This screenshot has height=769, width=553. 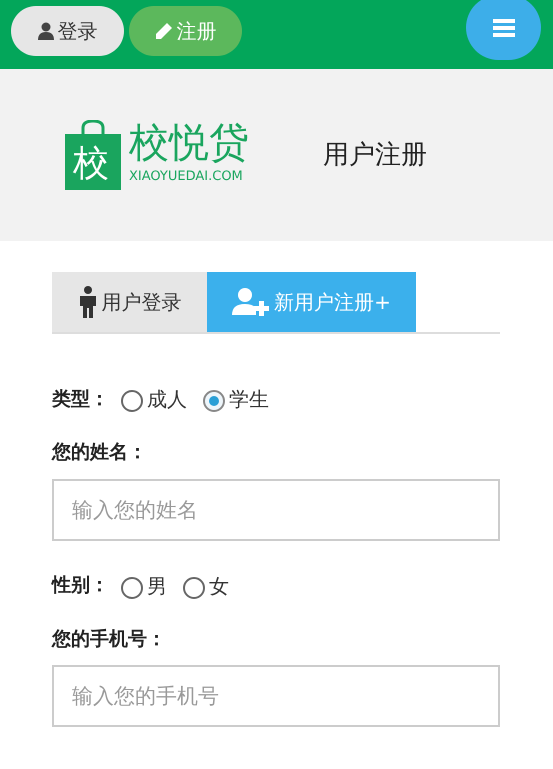 I want to click on field-label: 性别：, so click(x=80, y=585).